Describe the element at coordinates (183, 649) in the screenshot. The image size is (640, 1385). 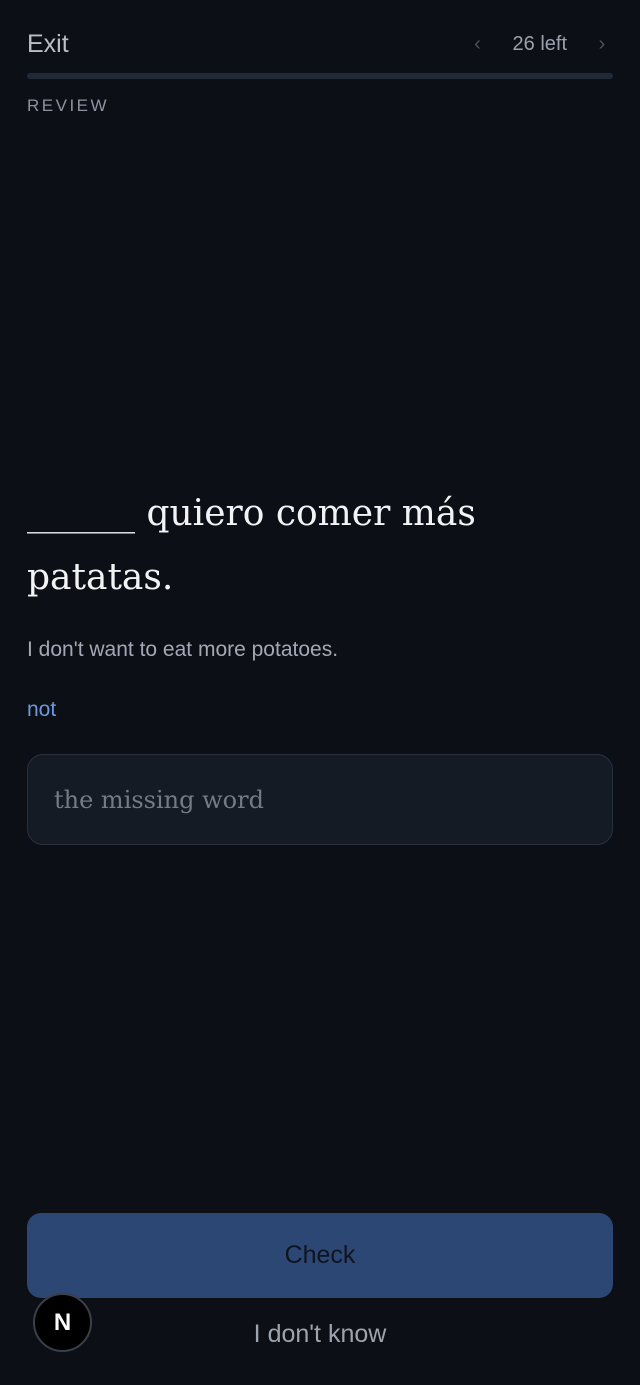
I see `translation-text: I don't want to eat more potatoes.` at that location.